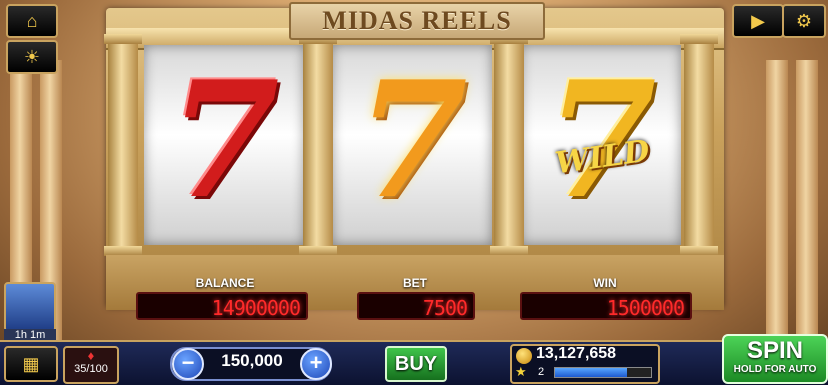 The width and height of the screenshot is (828, 385). I want to click on home-icon: ⌂, so click(32, 20).